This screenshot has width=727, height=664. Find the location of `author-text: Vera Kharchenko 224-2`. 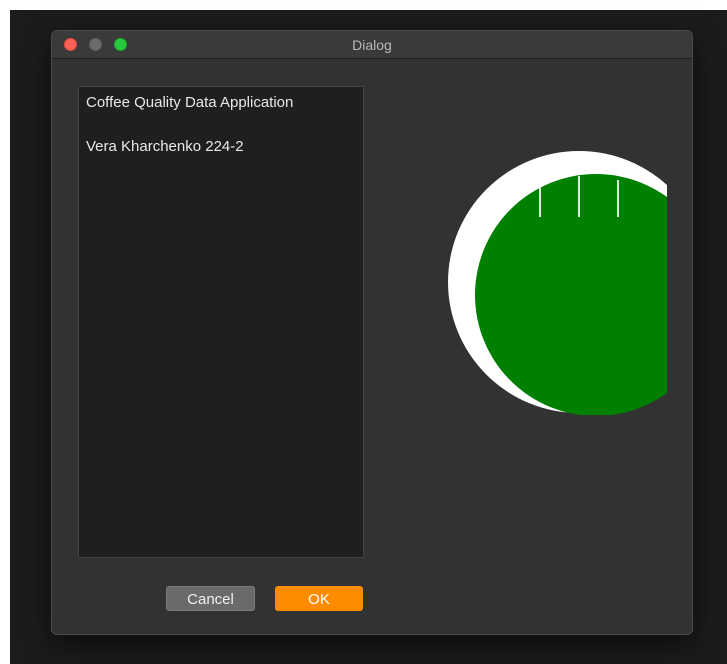

author-text: Vera Kharchenko 224-2 is located at coordinates (165, 146).